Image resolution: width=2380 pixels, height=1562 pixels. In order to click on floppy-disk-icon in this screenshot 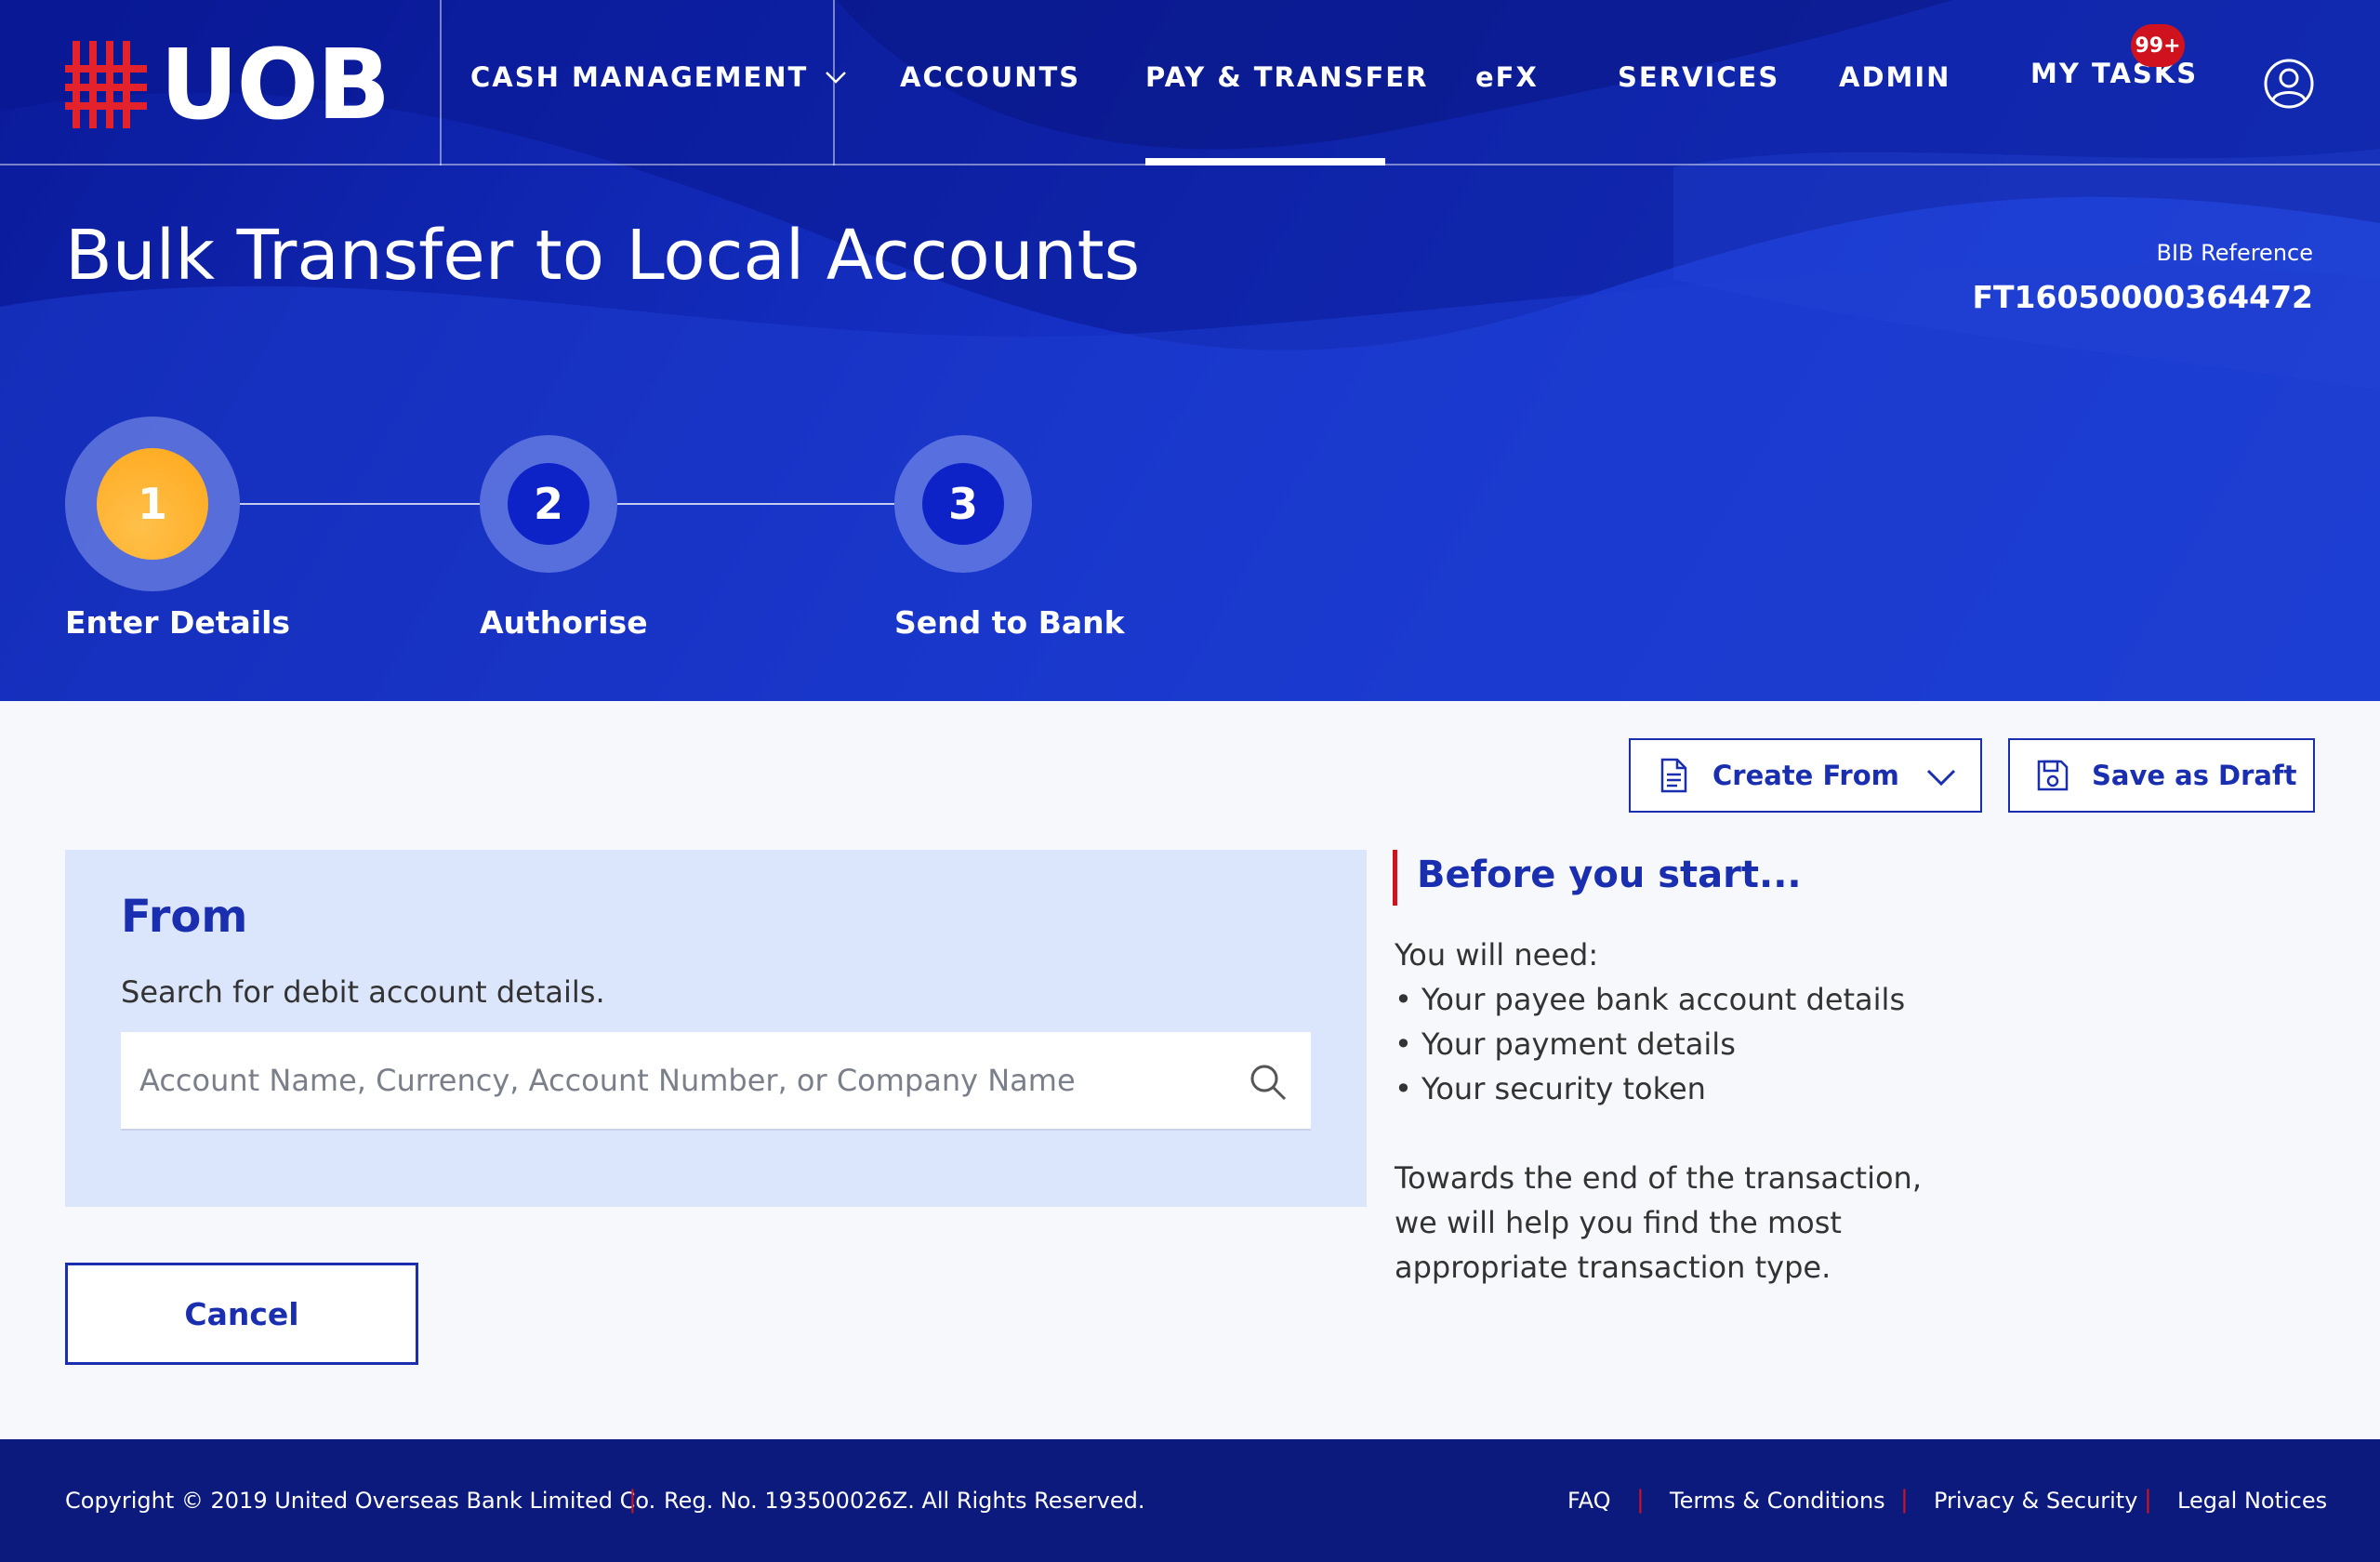, I will do `click(2053, 776)`.